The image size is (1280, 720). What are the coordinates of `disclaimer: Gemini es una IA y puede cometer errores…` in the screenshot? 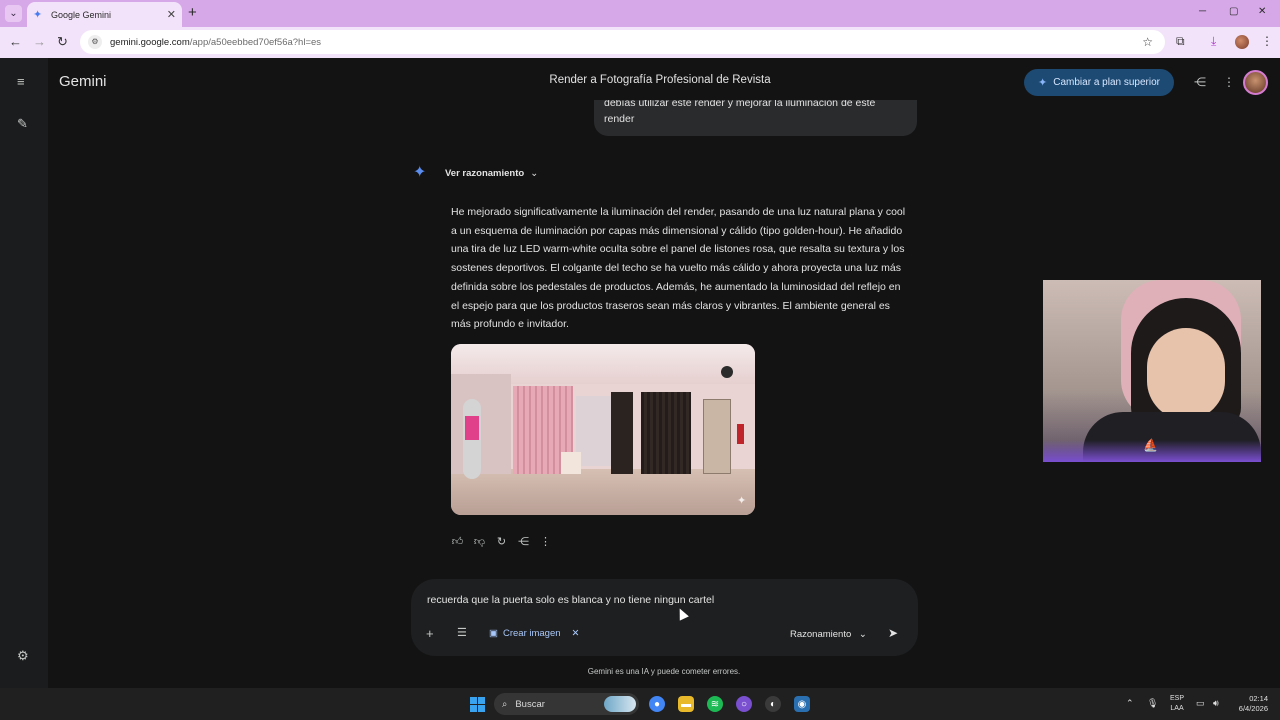 It's located at (664, 671).